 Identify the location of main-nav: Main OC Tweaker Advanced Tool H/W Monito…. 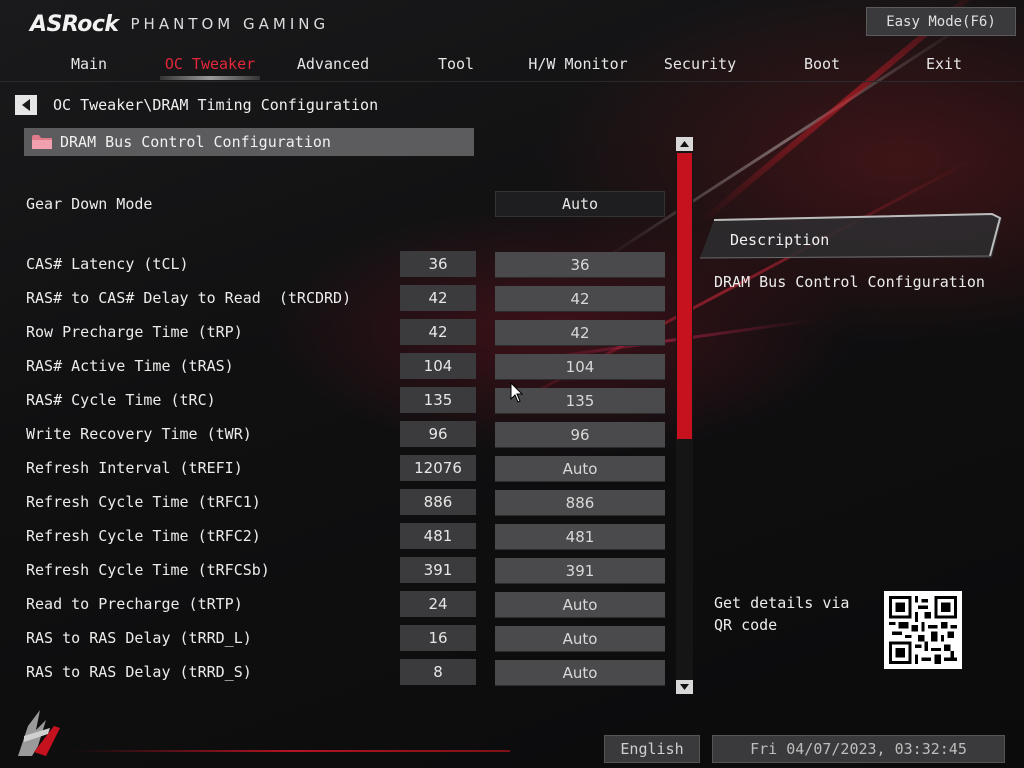
(512, 64).